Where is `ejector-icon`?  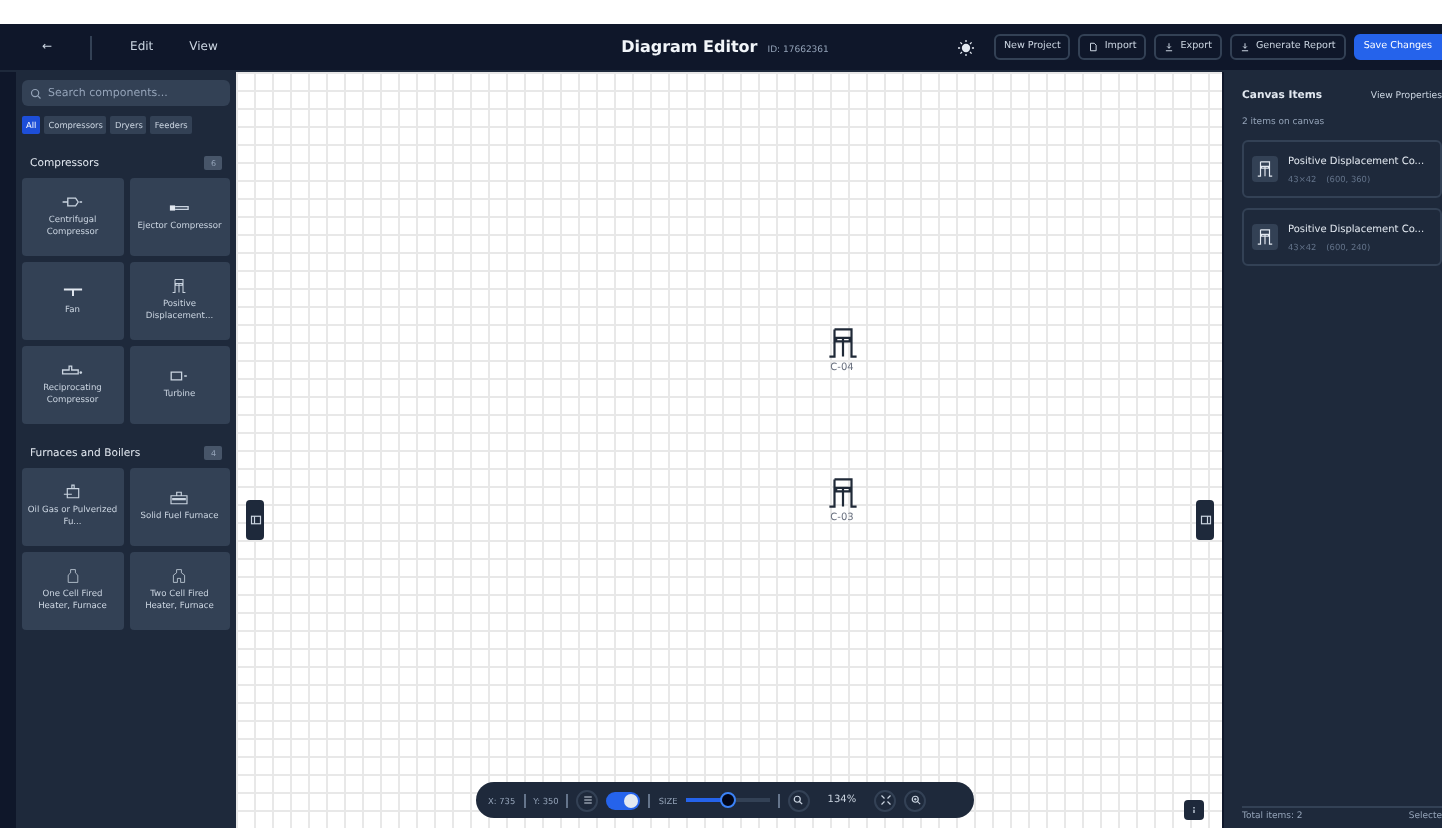
ejector-icon is located at coordinates (179, 207).